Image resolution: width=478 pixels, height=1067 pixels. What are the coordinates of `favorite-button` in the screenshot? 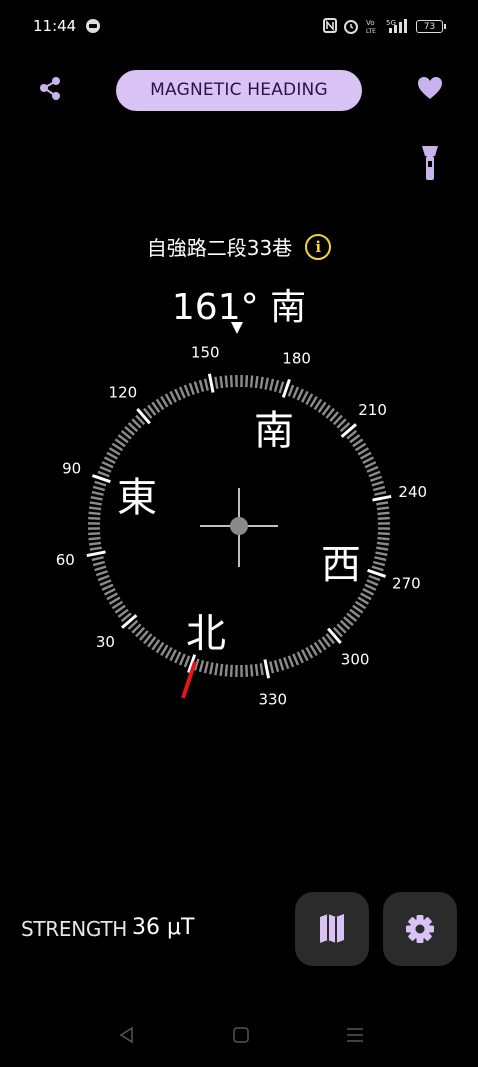 It's located at (430, 88).